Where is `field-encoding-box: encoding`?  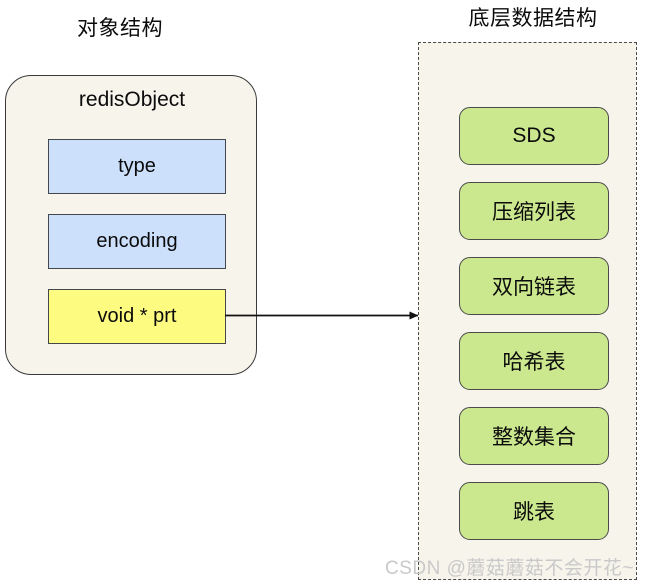 field-encoding-box: encoding is located at coordinates (137, 241).